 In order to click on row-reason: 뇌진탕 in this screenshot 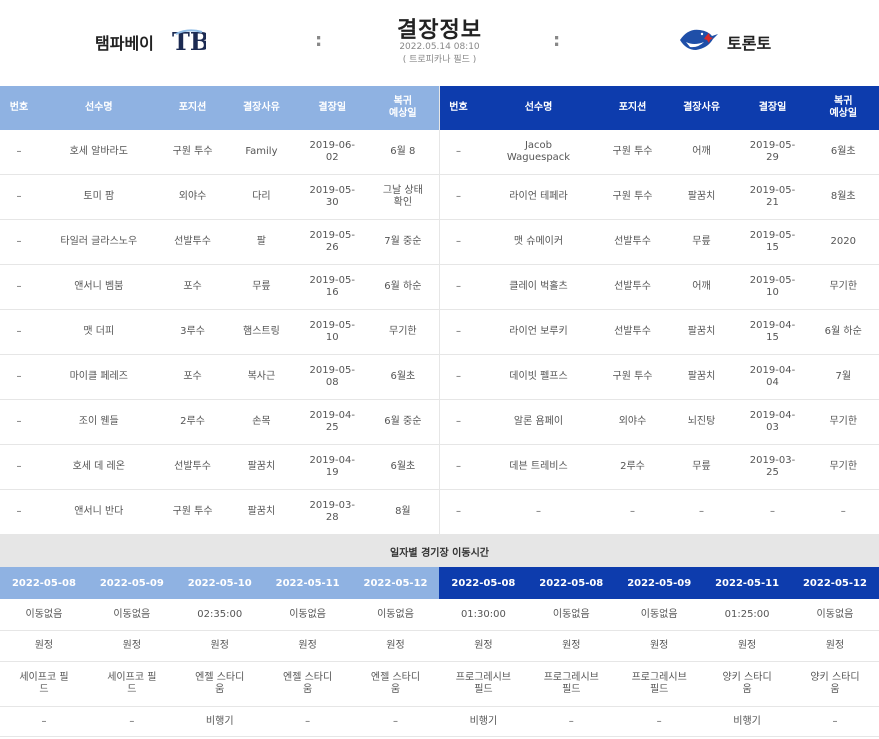, I will do `click(701, 421)`.